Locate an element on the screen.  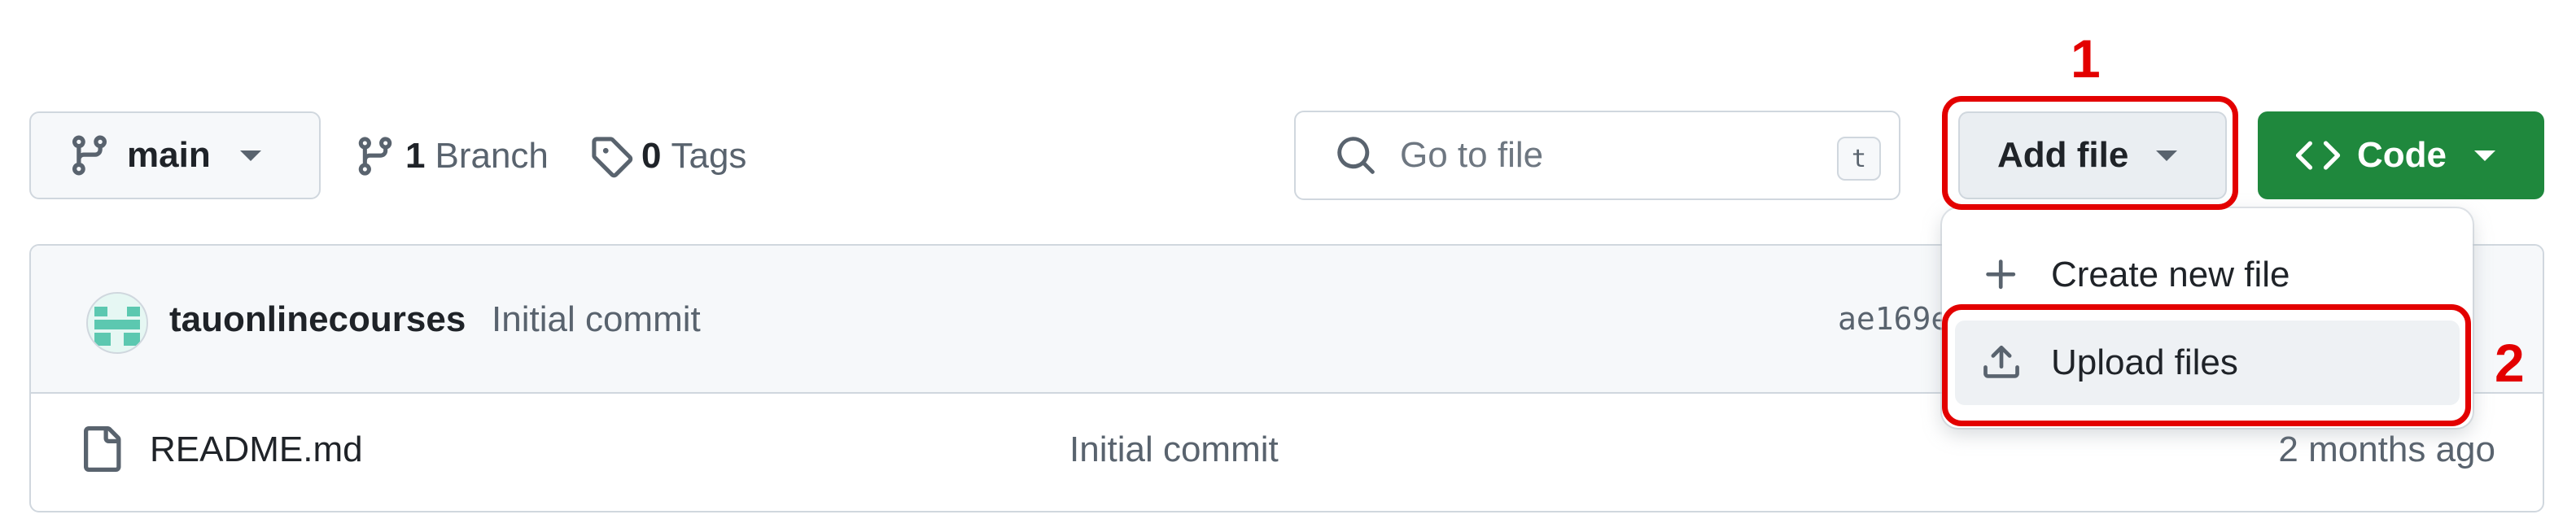
branches-label: Branch is located at coordinates (492, 156).